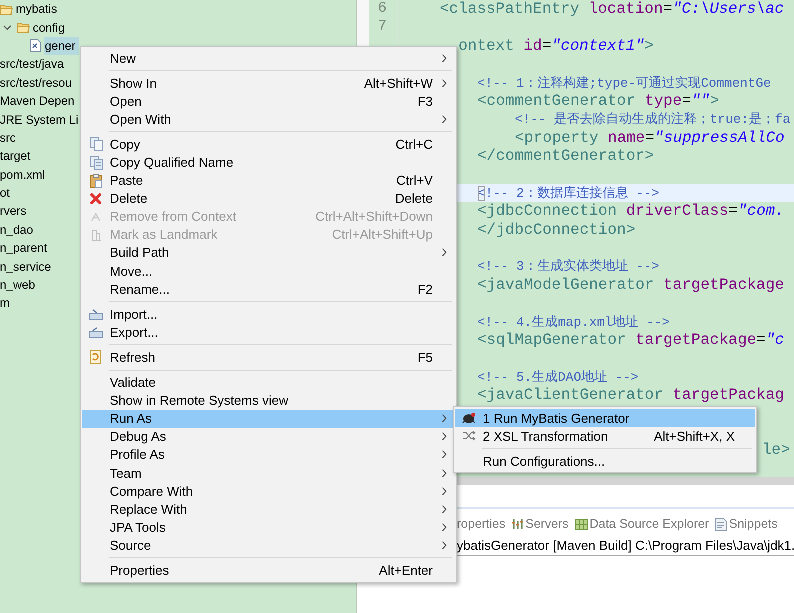 The image size is (794, 613). Describe the element at coordinates (268, 401) in the screenshot. I see `menu-item: Show in Remote Systems view` at that location.